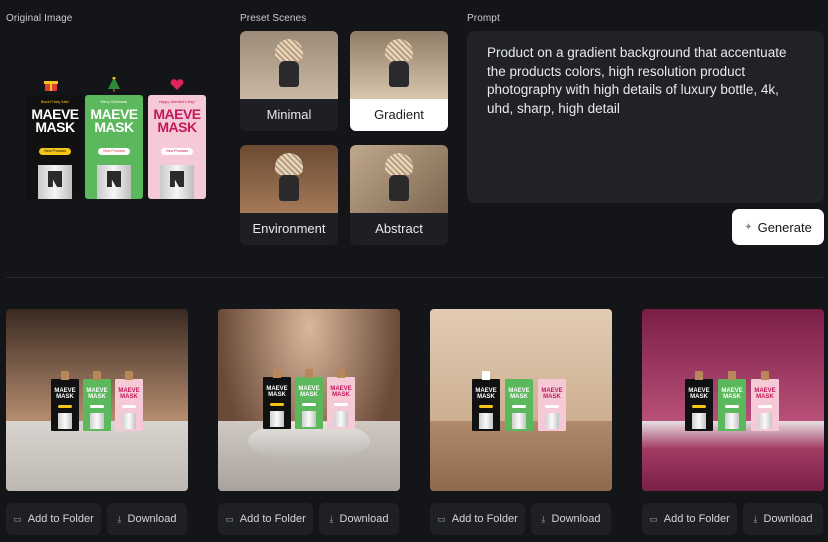 The height and width of the screenshot is (542, 828). I want to click on box-tag: Black Friday Sale!, so click(55, 102).